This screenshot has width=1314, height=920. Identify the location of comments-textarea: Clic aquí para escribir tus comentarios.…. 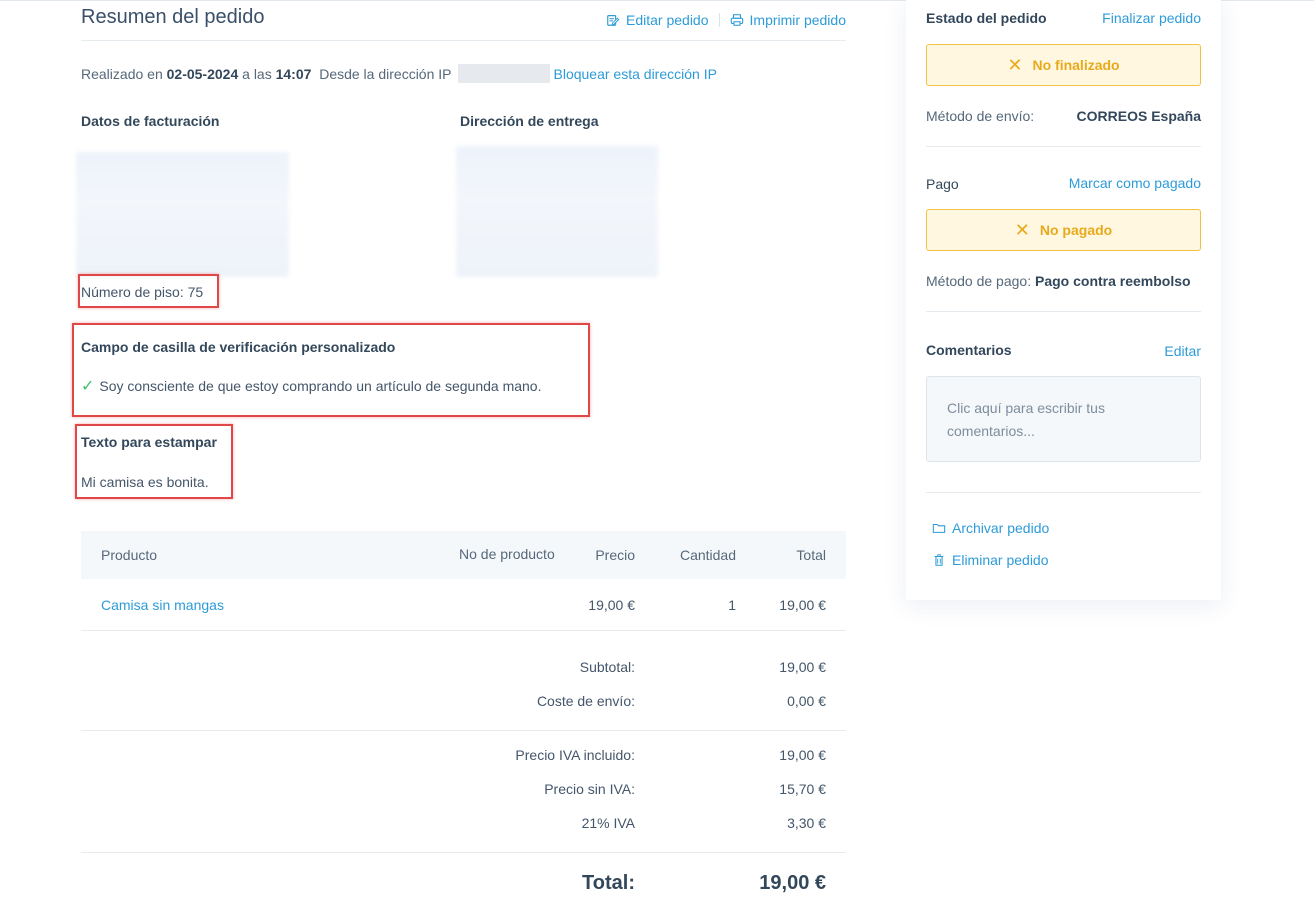
(1063, 419).